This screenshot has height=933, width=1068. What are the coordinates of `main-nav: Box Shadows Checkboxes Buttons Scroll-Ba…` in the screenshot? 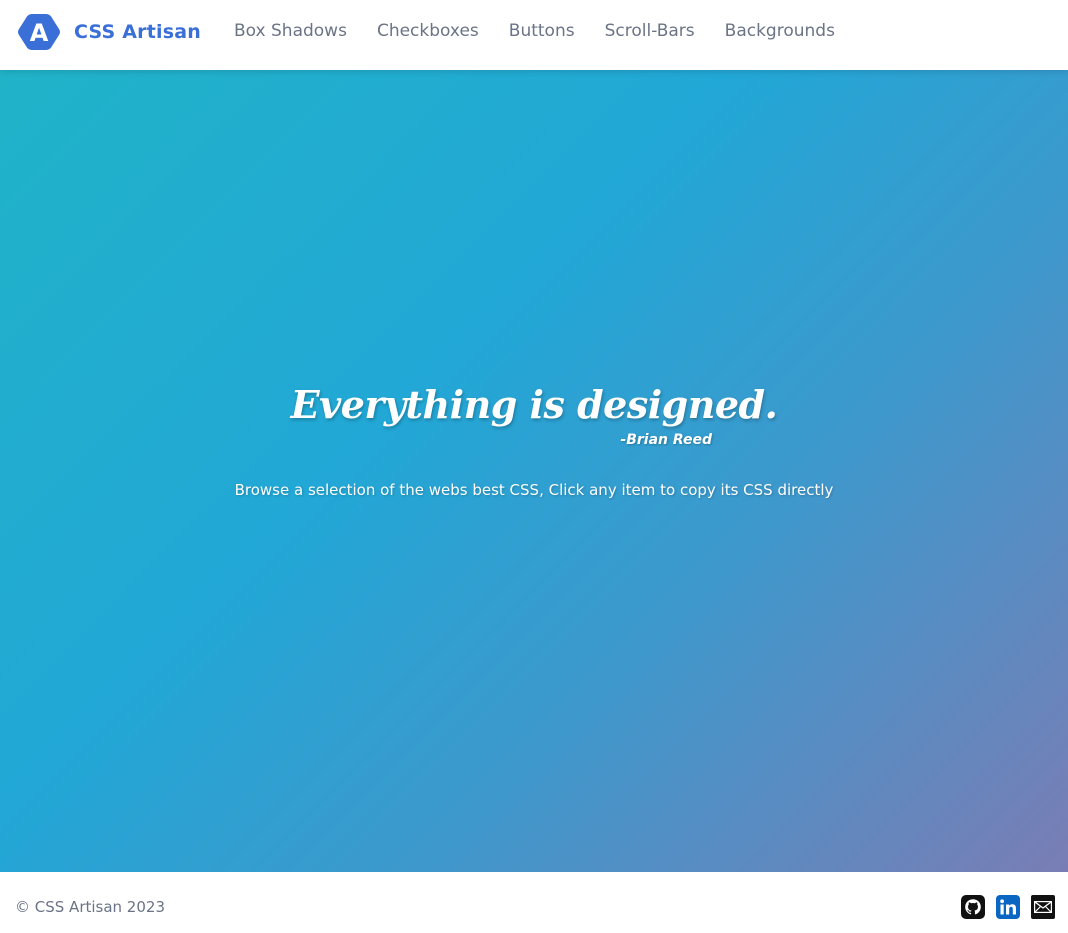 It's located at (549, 31).